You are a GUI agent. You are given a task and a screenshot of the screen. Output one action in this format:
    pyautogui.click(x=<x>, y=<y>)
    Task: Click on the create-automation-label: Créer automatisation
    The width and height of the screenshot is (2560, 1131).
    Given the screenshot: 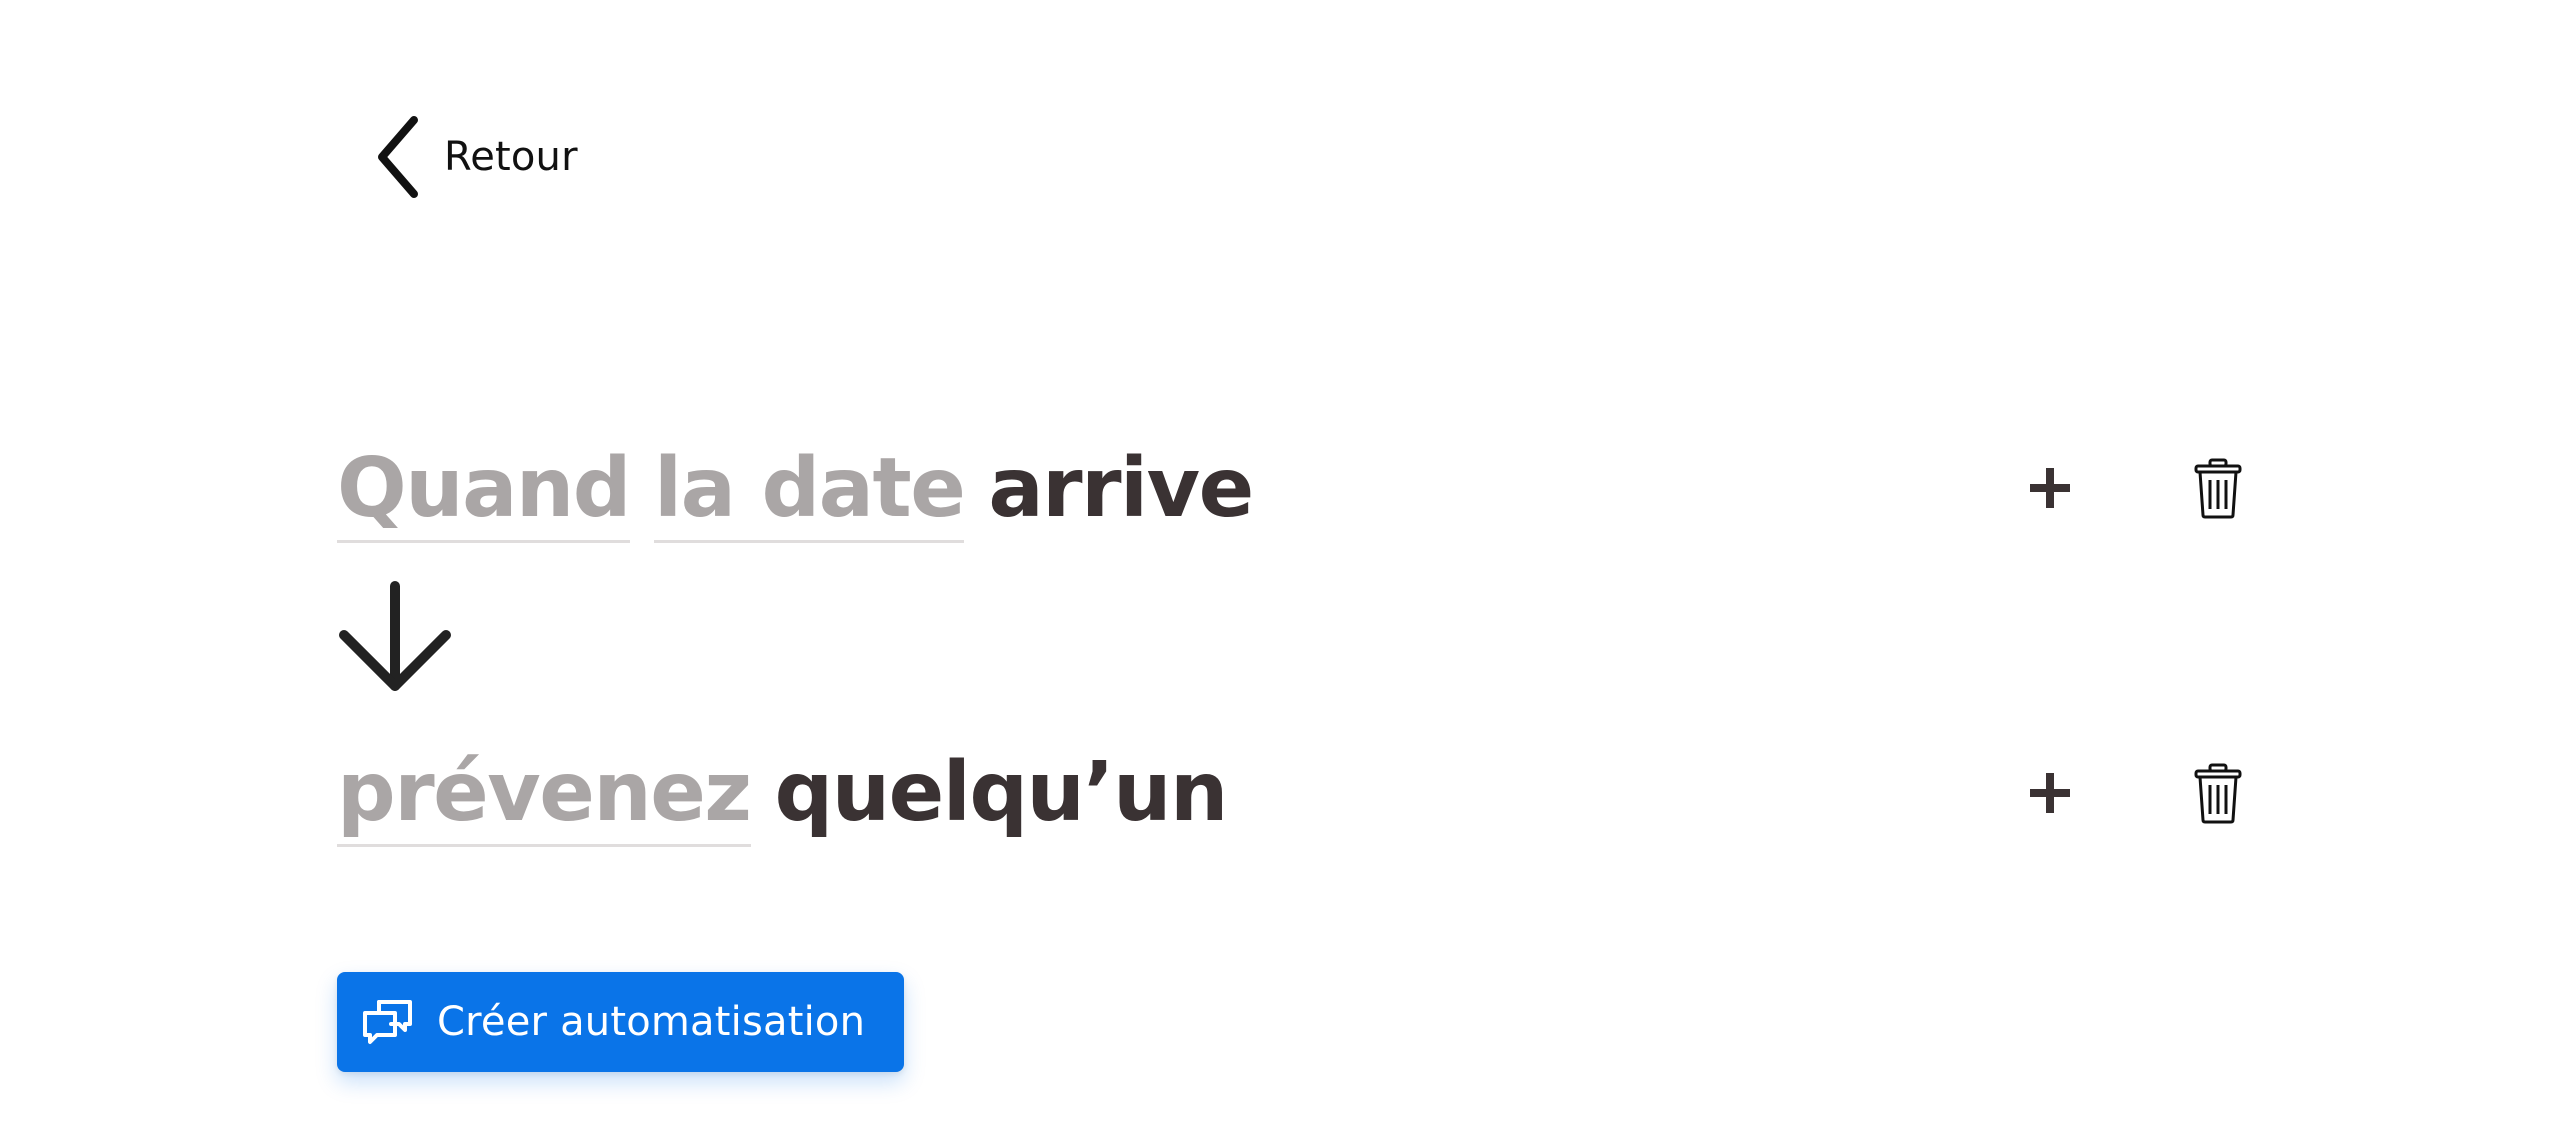 What is the action you would take?
    pyautogui.click(x=651, y=1022)
    